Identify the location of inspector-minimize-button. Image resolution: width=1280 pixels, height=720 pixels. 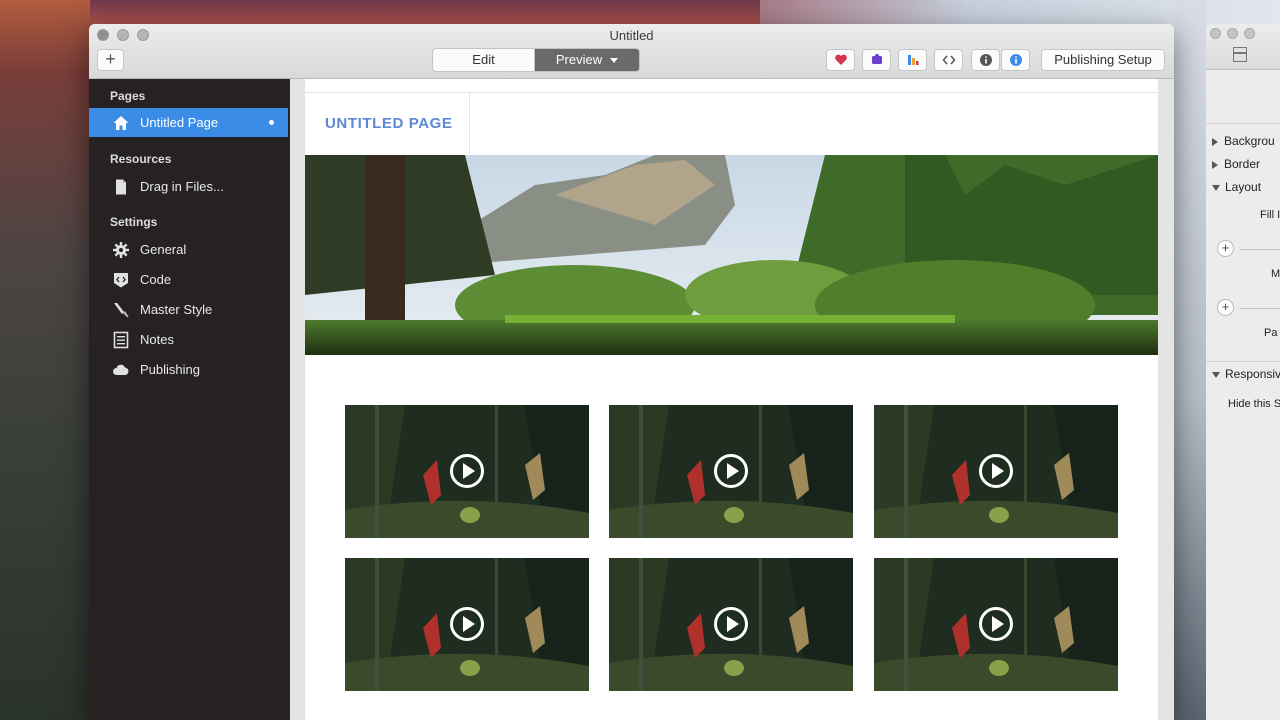
(1232, 33).